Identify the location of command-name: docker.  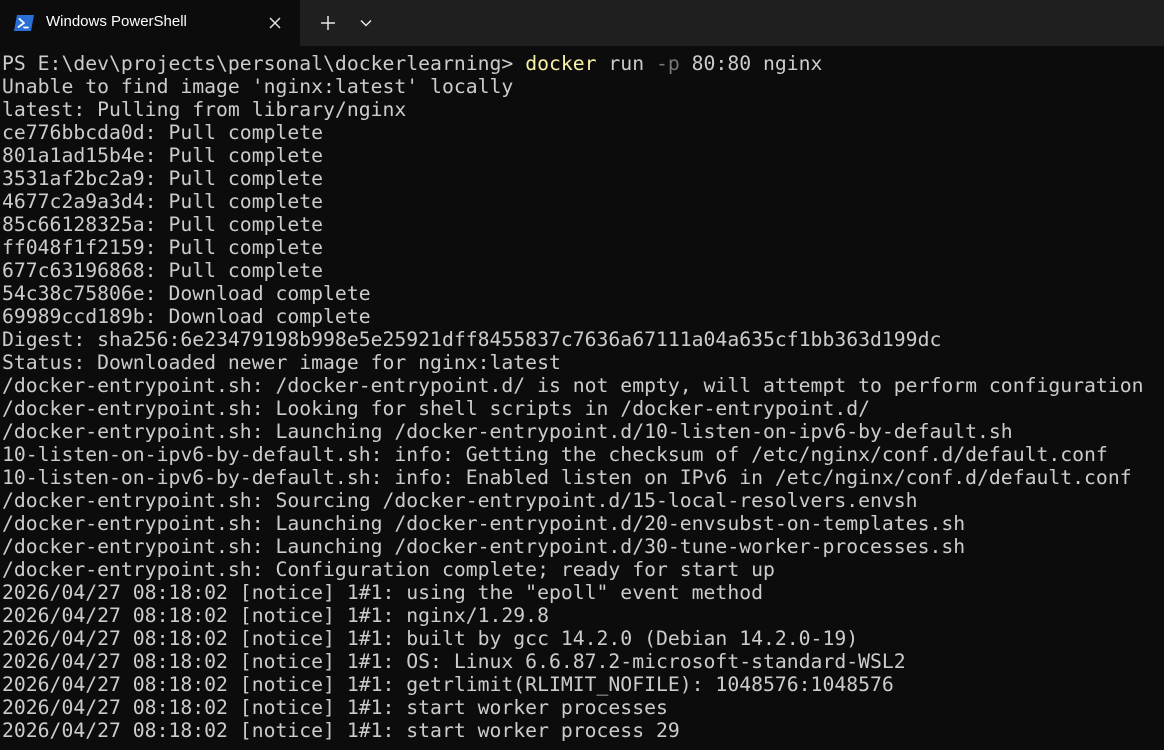
(561, 63).